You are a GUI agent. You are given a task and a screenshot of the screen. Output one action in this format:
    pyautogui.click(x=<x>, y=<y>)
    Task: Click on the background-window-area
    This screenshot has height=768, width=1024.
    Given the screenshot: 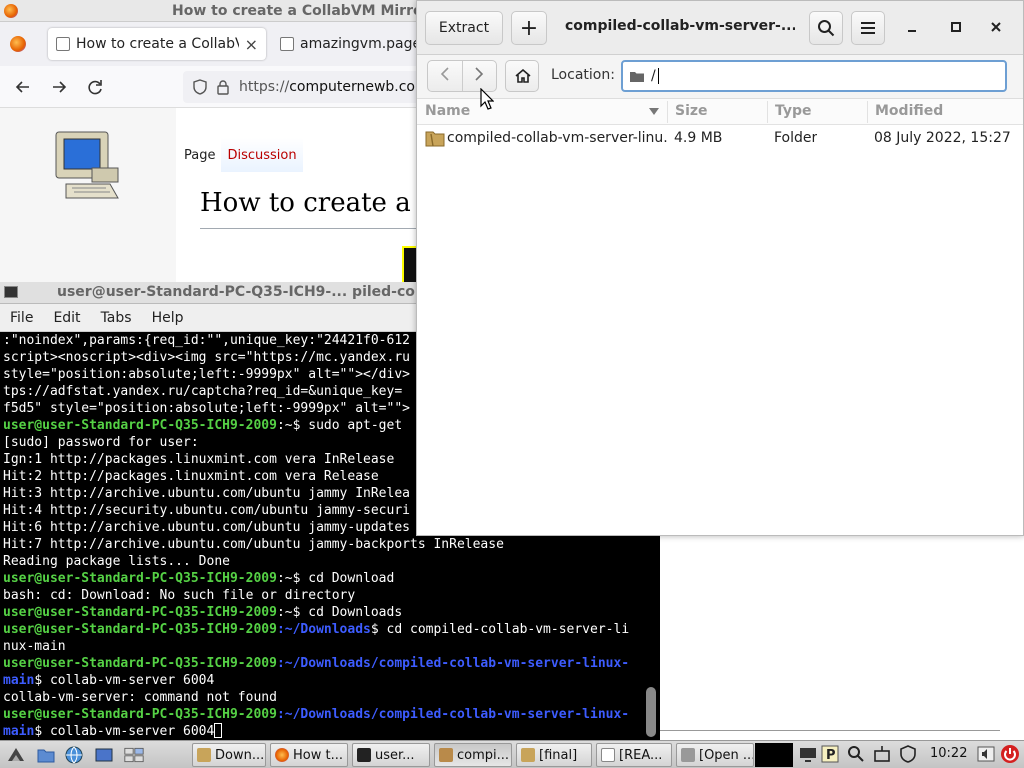 What is the action you would take?
    pyautogui.click(x=842, y=638)
    